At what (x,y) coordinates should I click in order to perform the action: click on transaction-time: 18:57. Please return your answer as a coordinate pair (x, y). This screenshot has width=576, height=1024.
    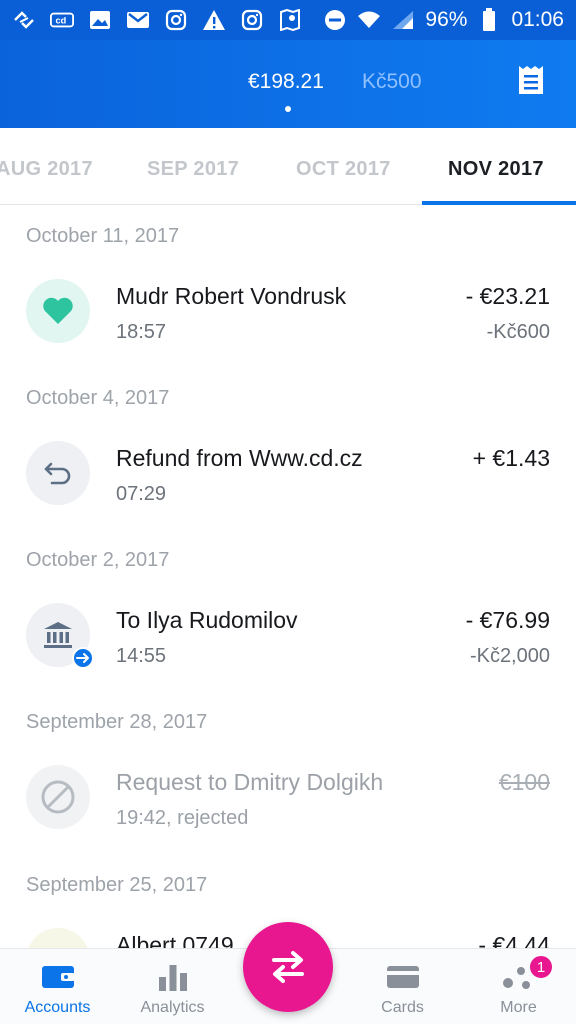
    Looking at the image, I should click on (141, 332).